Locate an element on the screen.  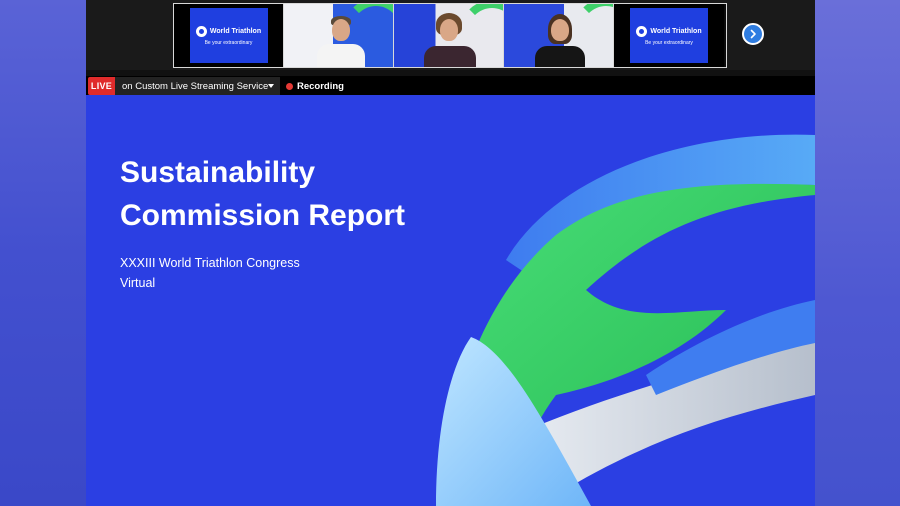
video-tile-brand-2: World Triathlon Be your extraordinary is located at coordinates (669, 35).